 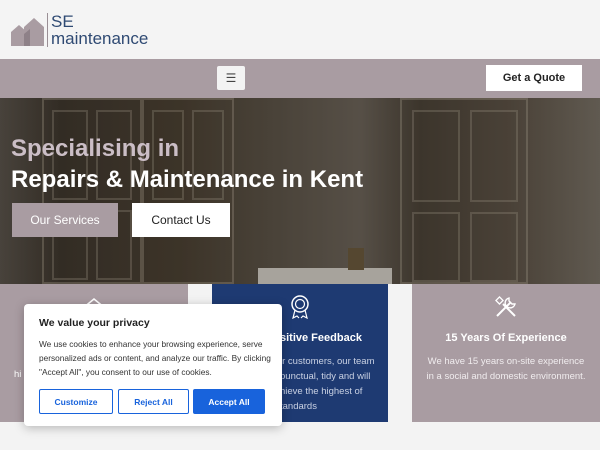 I want to click on reject-all-button: Reject All, so click(x=153, y=401).